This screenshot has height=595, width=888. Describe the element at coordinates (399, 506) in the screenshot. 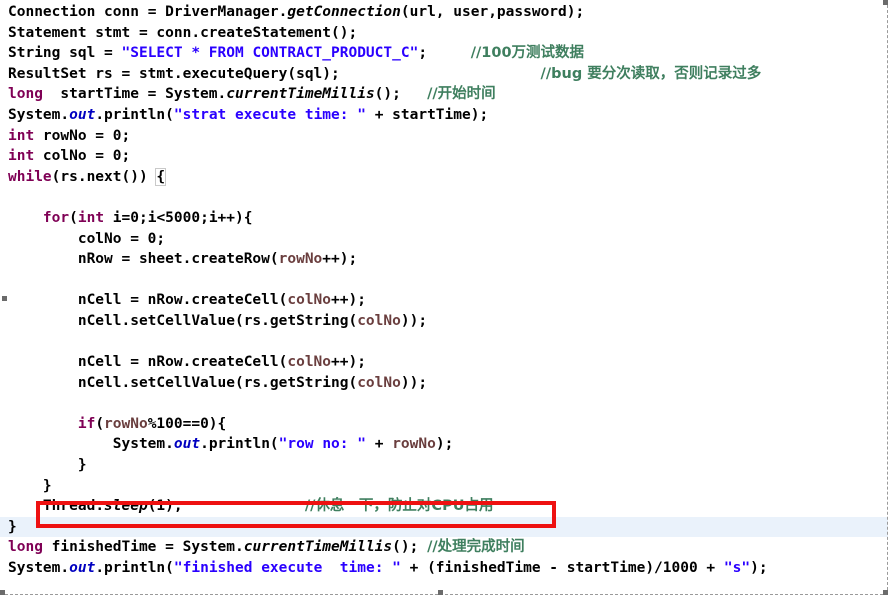

I see `code-token: //休息一下，防止对CPU占用` at that location.